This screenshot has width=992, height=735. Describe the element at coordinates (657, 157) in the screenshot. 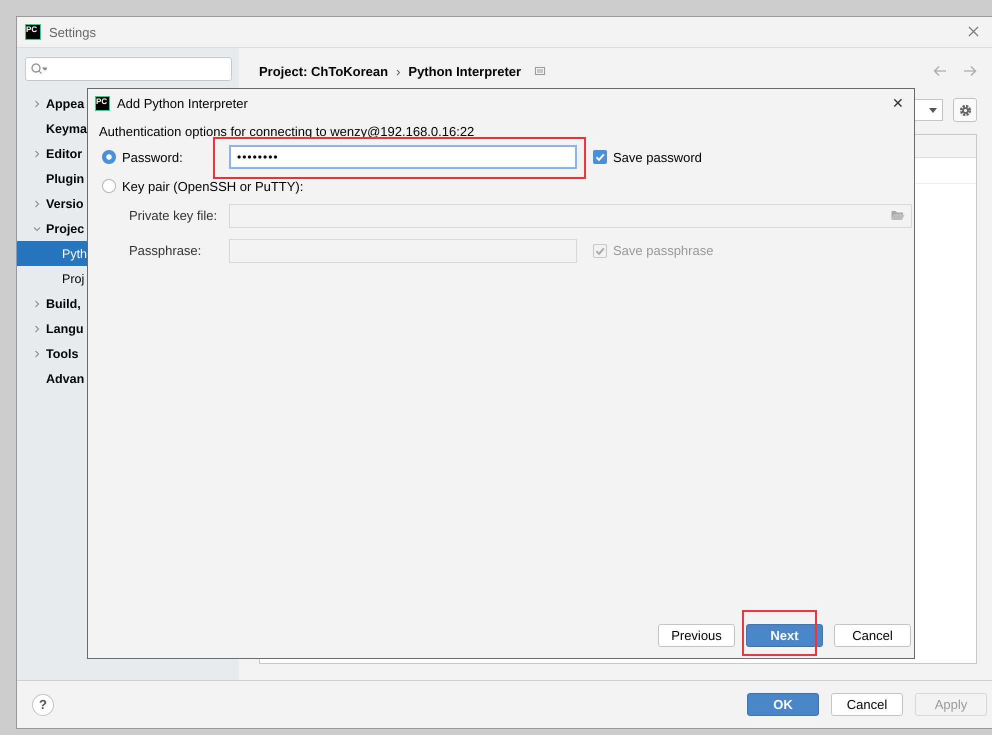

I see `checkbox-label: Save password` at that location.